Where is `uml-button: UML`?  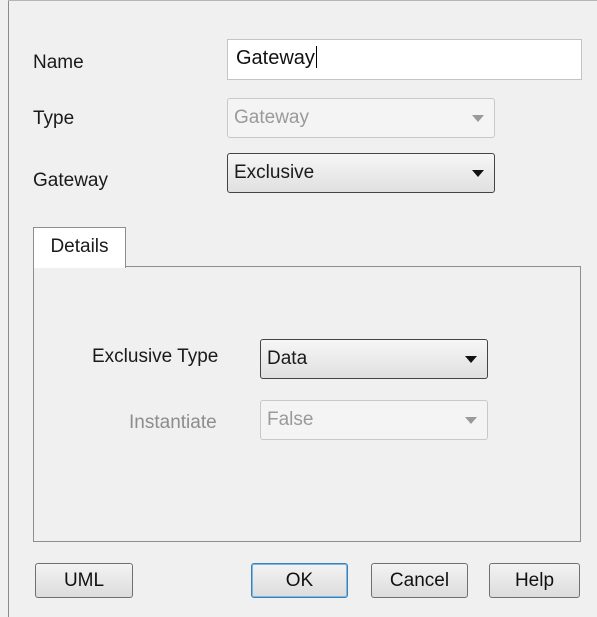
uml-button: UML is located at coordinates (84, 580).